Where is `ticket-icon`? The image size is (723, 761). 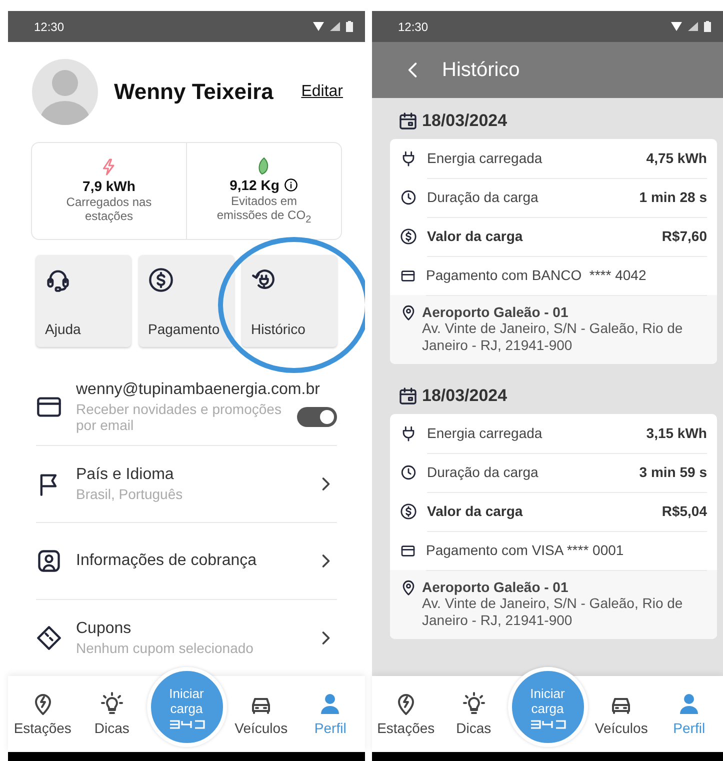 ticket-icon is located at coordinates (49, 638).